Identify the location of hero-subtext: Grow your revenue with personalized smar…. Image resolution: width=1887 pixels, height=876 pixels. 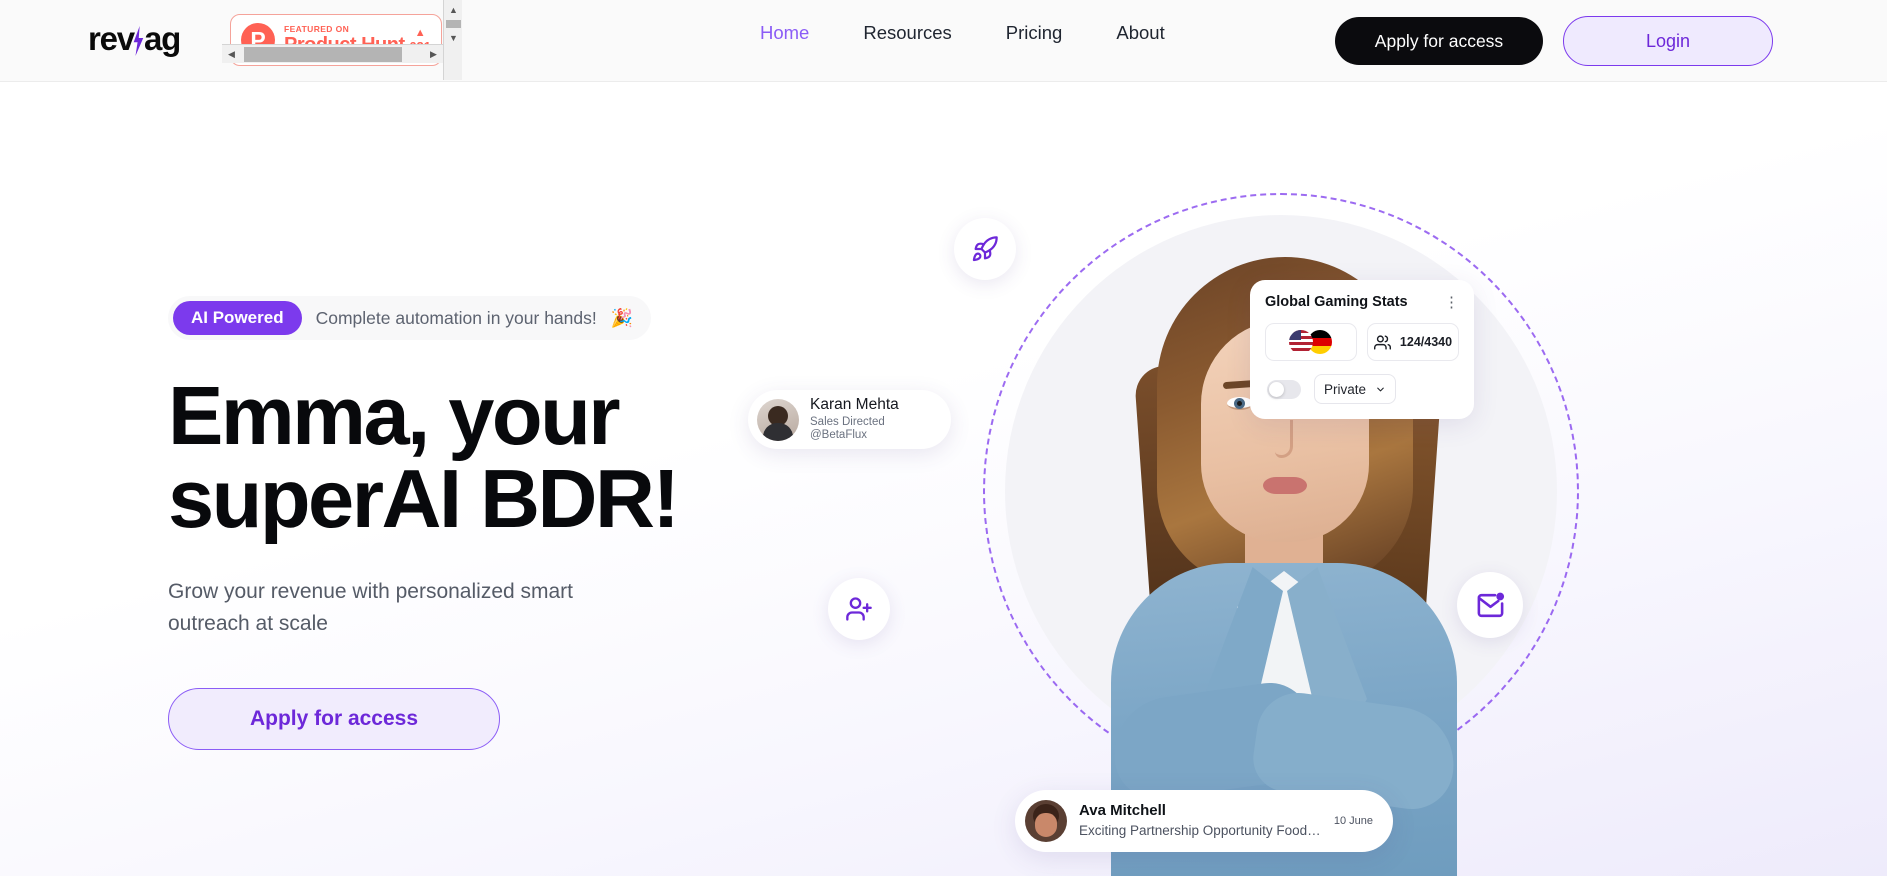
(371, 607).